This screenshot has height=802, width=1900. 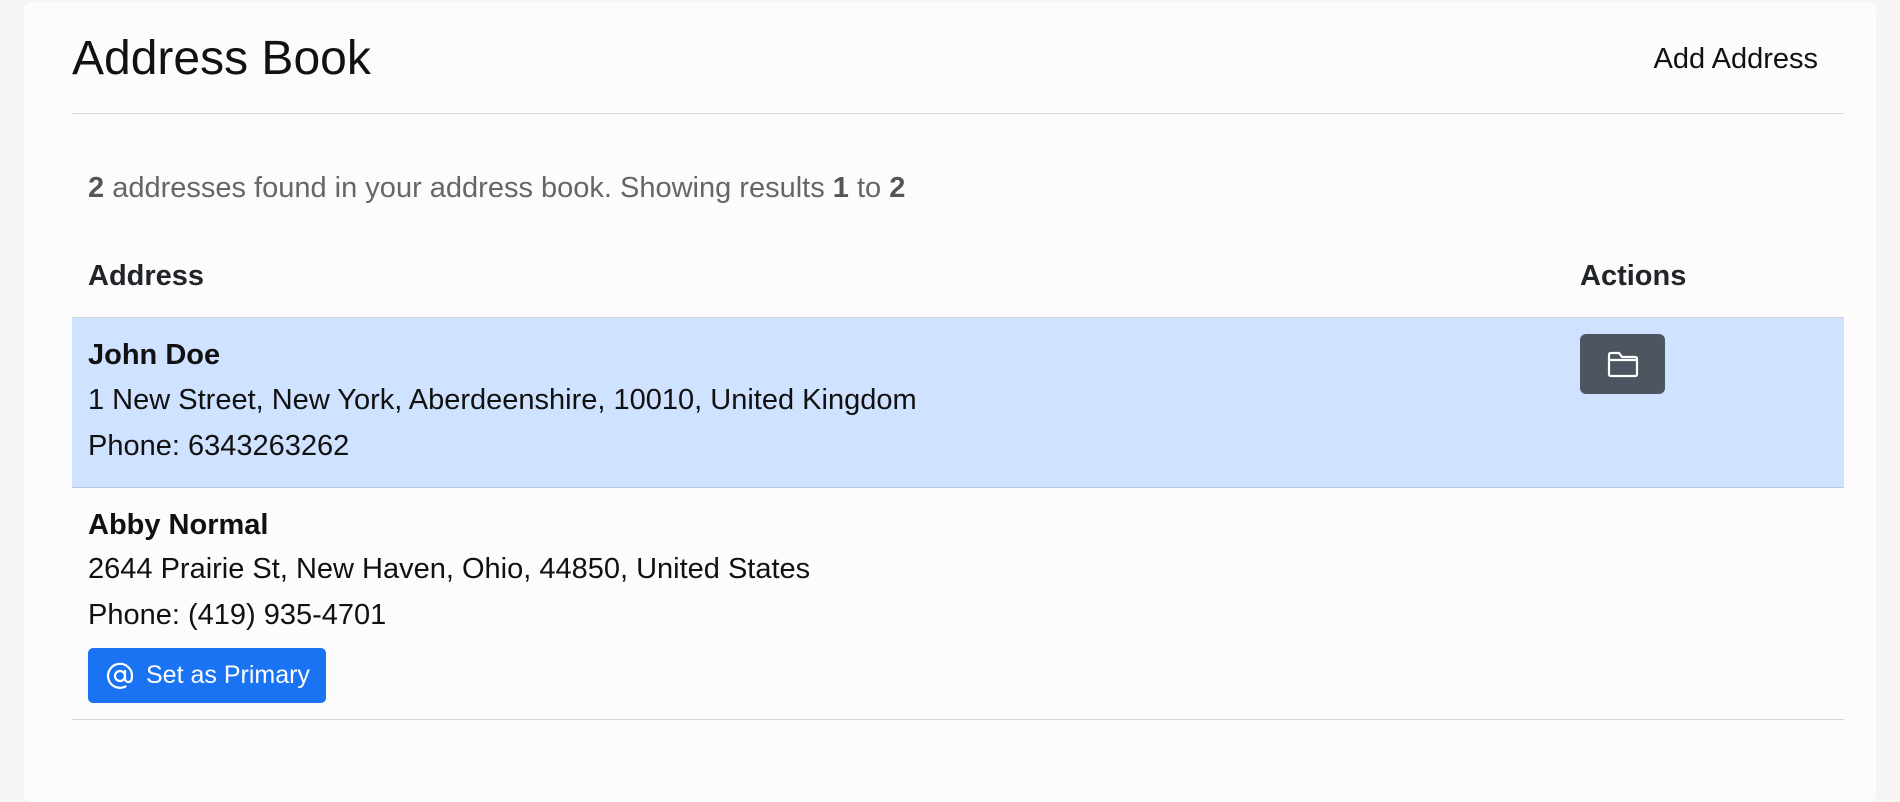 I want to click on folder-icon, so click(x=1623, y=364).